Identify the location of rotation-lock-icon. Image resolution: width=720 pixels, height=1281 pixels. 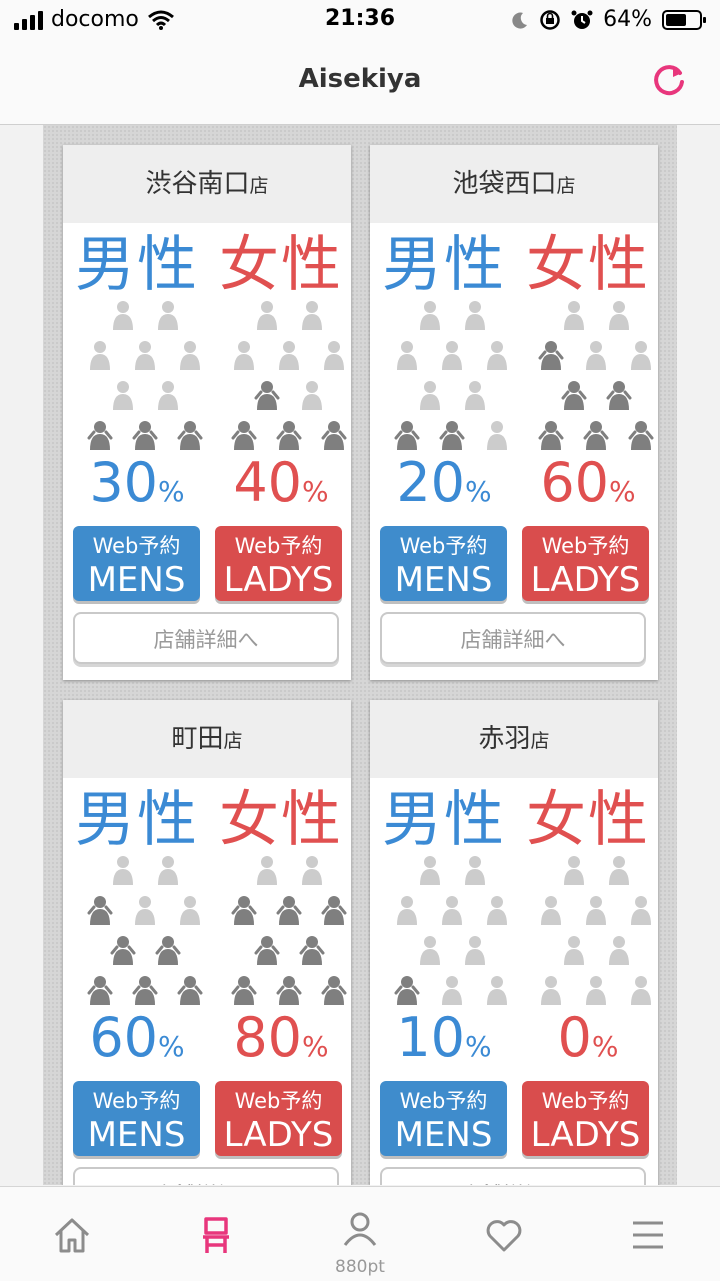
(550, 19).